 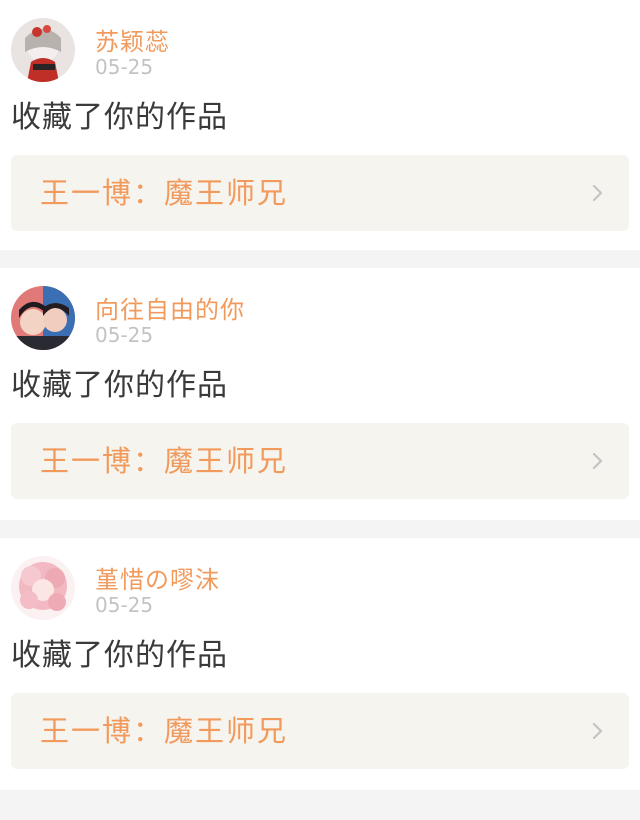 I want to click on username: 向往自由的你, so click(x=170, y=307).